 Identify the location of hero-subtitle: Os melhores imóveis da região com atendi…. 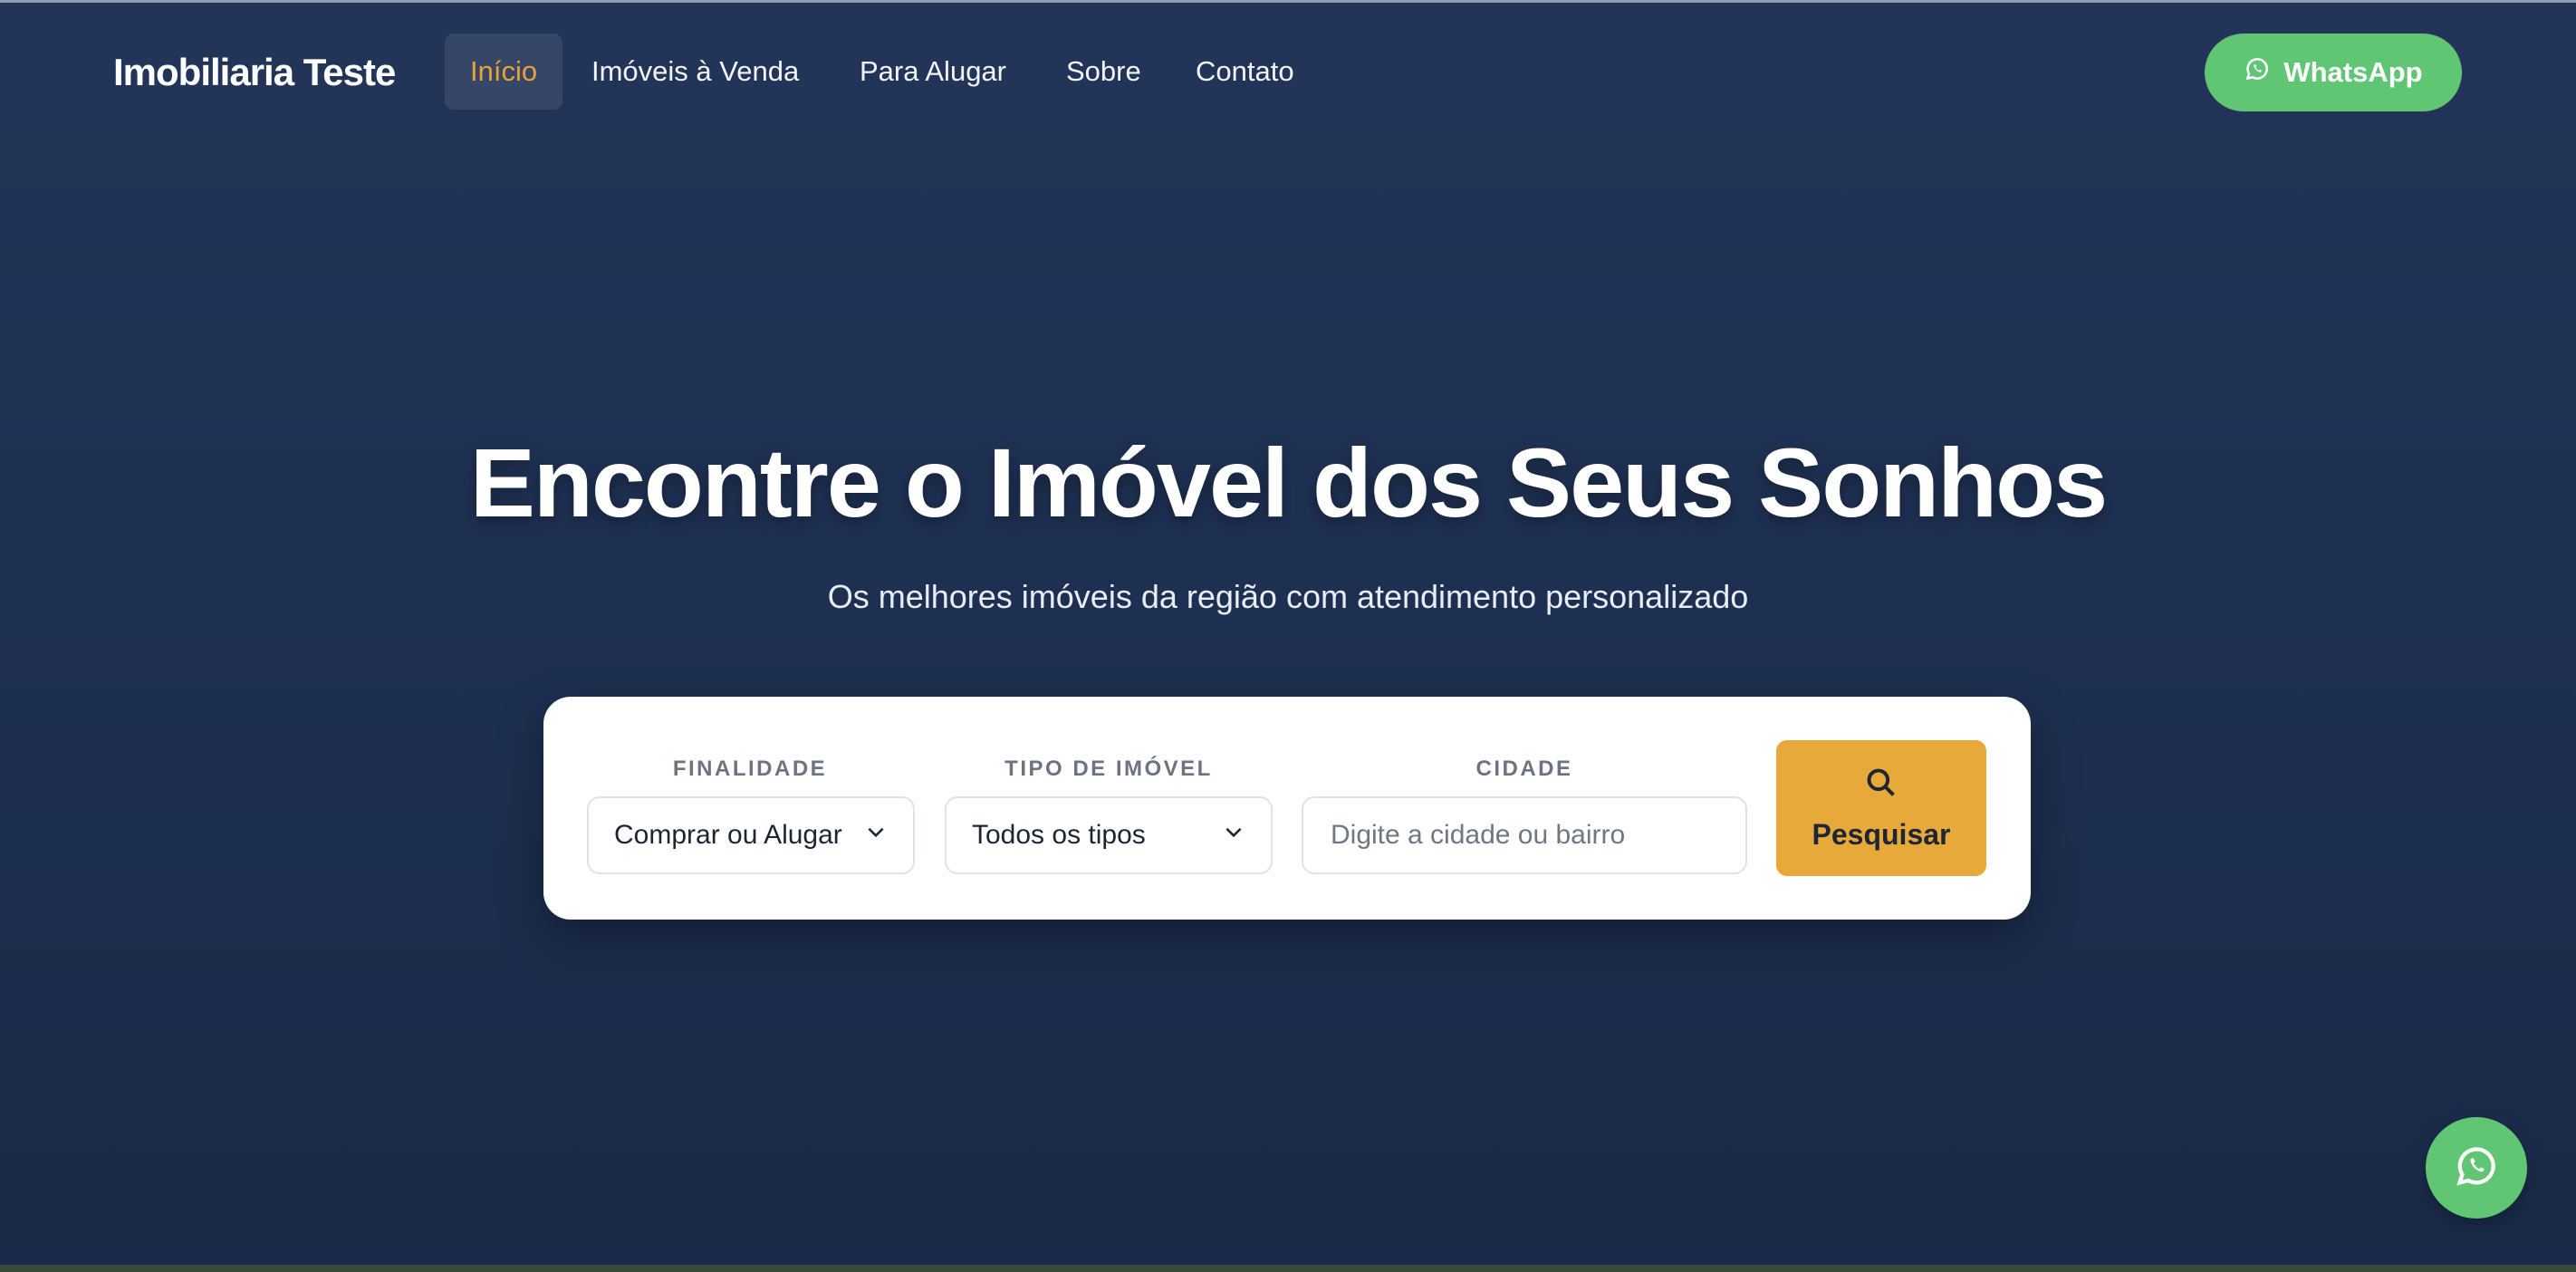
(1288, 596).